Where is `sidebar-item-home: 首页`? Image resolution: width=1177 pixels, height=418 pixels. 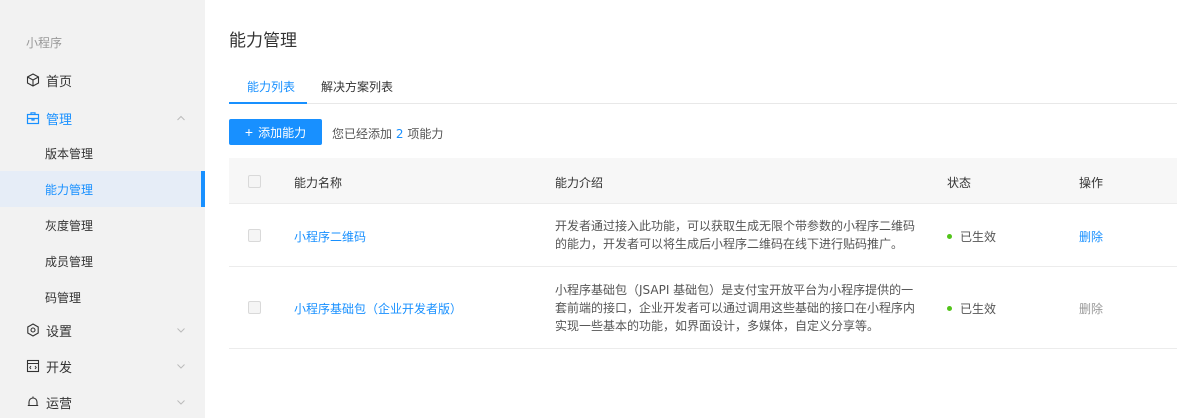 sidebar-item-home: 首页 is located at coordinates (102, 80).